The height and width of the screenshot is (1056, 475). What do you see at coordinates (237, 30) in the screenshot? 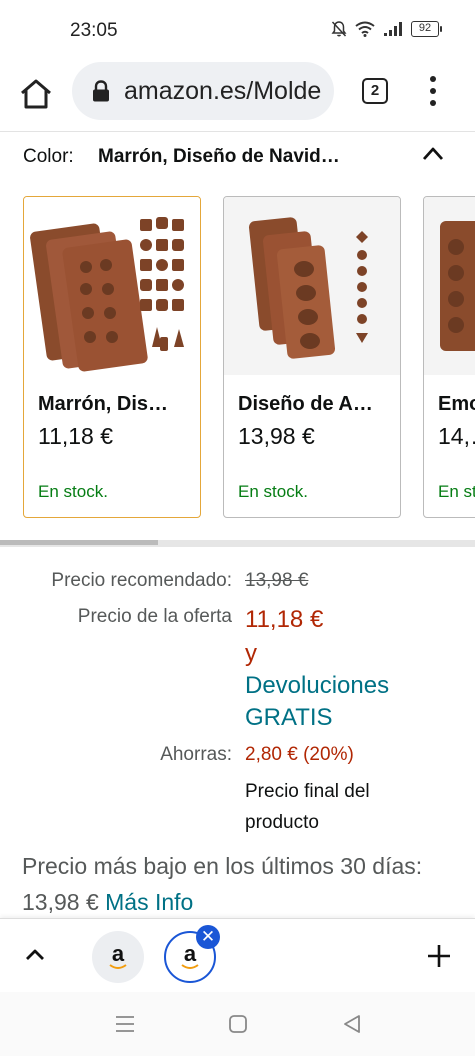
I see `status-bar: 23:05 92` at bounding box center [237, 30].